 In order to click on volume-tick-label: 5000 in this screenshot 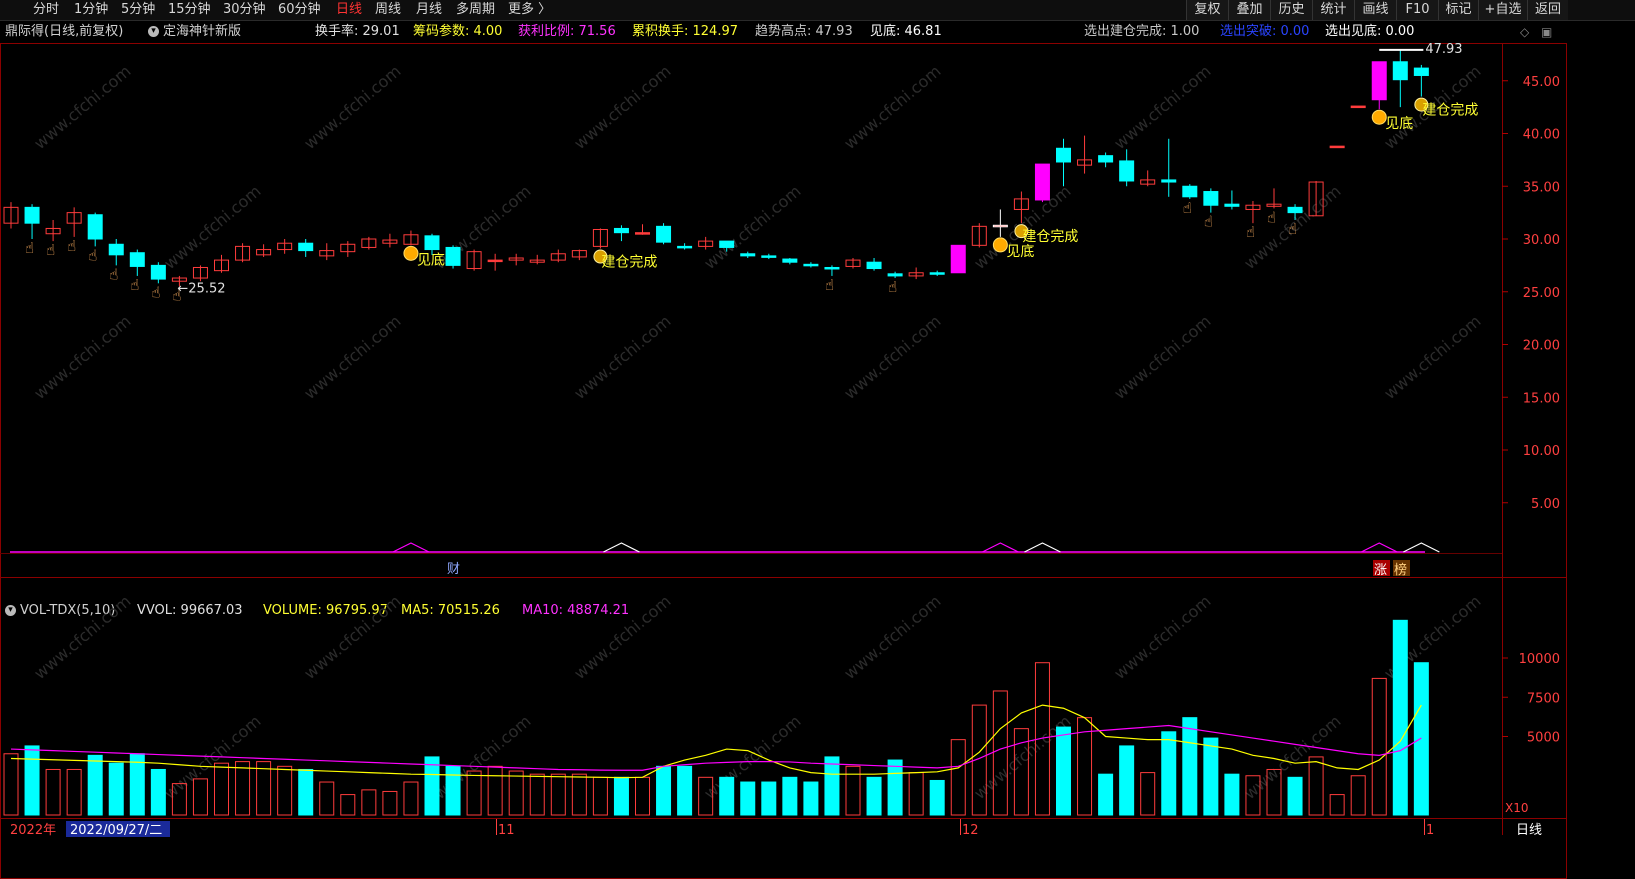, I will do `click(1543, 738)`.